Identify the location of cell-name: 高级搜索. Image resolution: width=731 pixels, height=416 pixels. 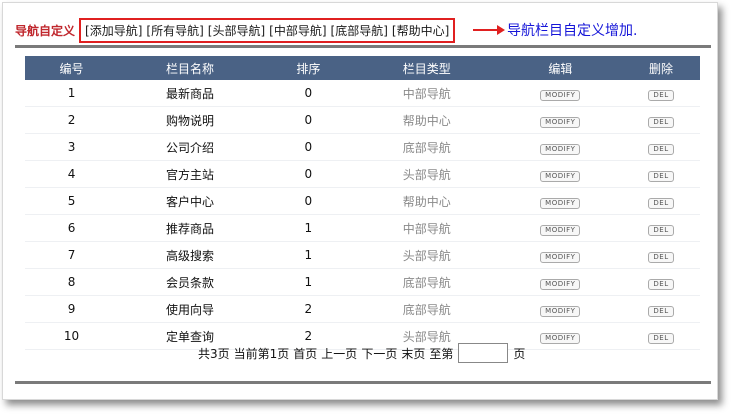
(190, 255).